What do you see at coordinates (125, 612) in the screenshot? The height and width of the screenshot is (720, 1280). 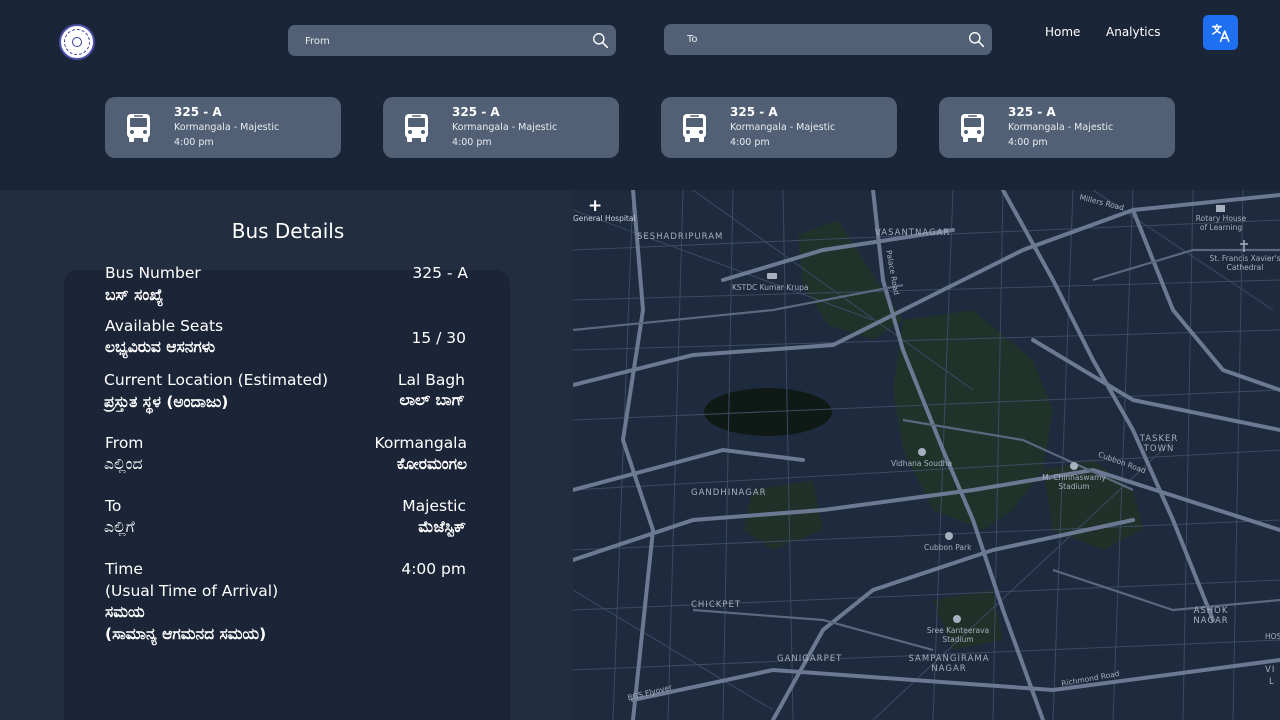 I see `time-label-kn: ಸಮಯ` at bounding box center [125, 612].